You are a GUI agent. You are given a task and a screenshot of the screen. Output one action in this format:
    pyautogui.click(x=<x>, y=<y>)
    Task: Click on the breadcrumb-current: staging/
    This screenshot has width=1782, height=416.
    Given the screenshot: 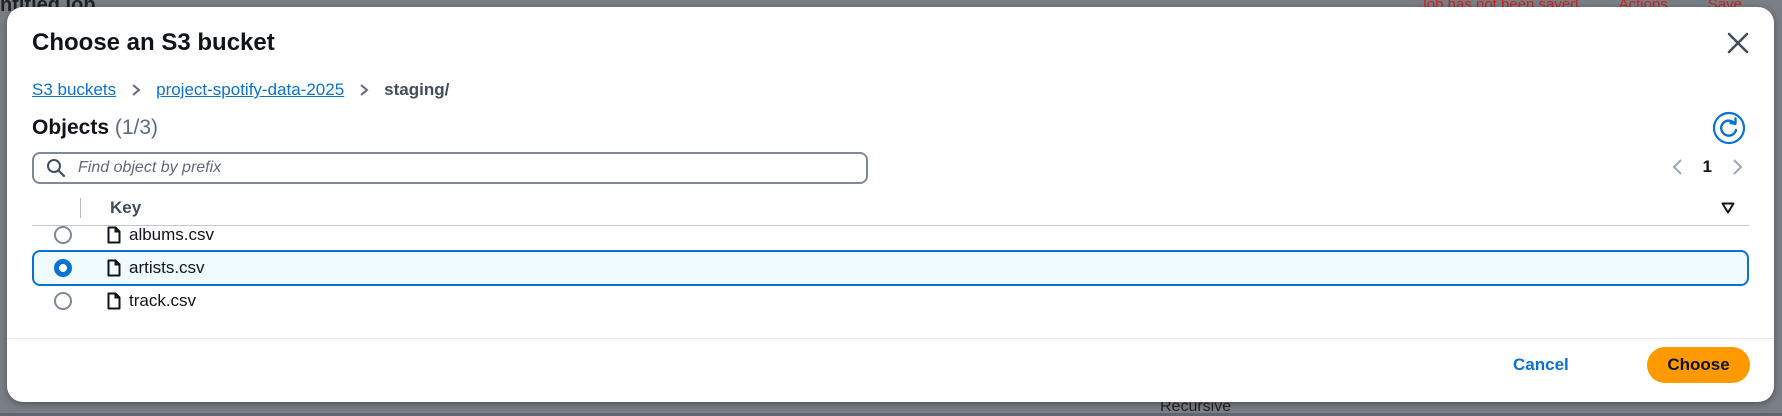 What is the action you would take?
    pyautogui.click(x=417, y=89)
    